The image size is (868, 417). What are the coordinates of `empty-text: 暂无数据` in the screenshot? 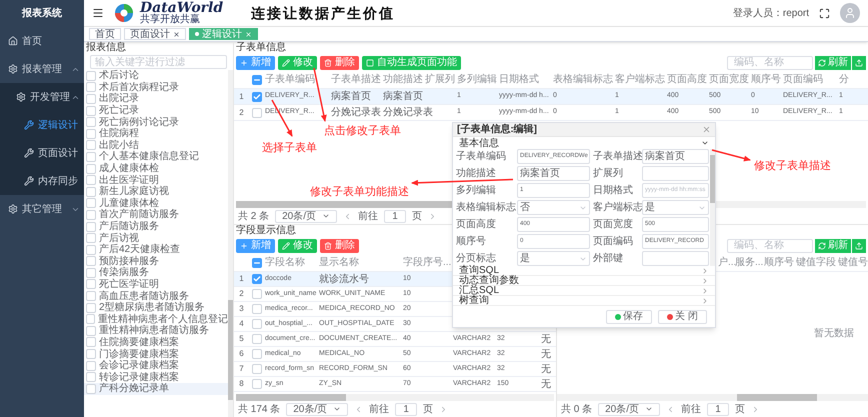 It's located at (834, 333).